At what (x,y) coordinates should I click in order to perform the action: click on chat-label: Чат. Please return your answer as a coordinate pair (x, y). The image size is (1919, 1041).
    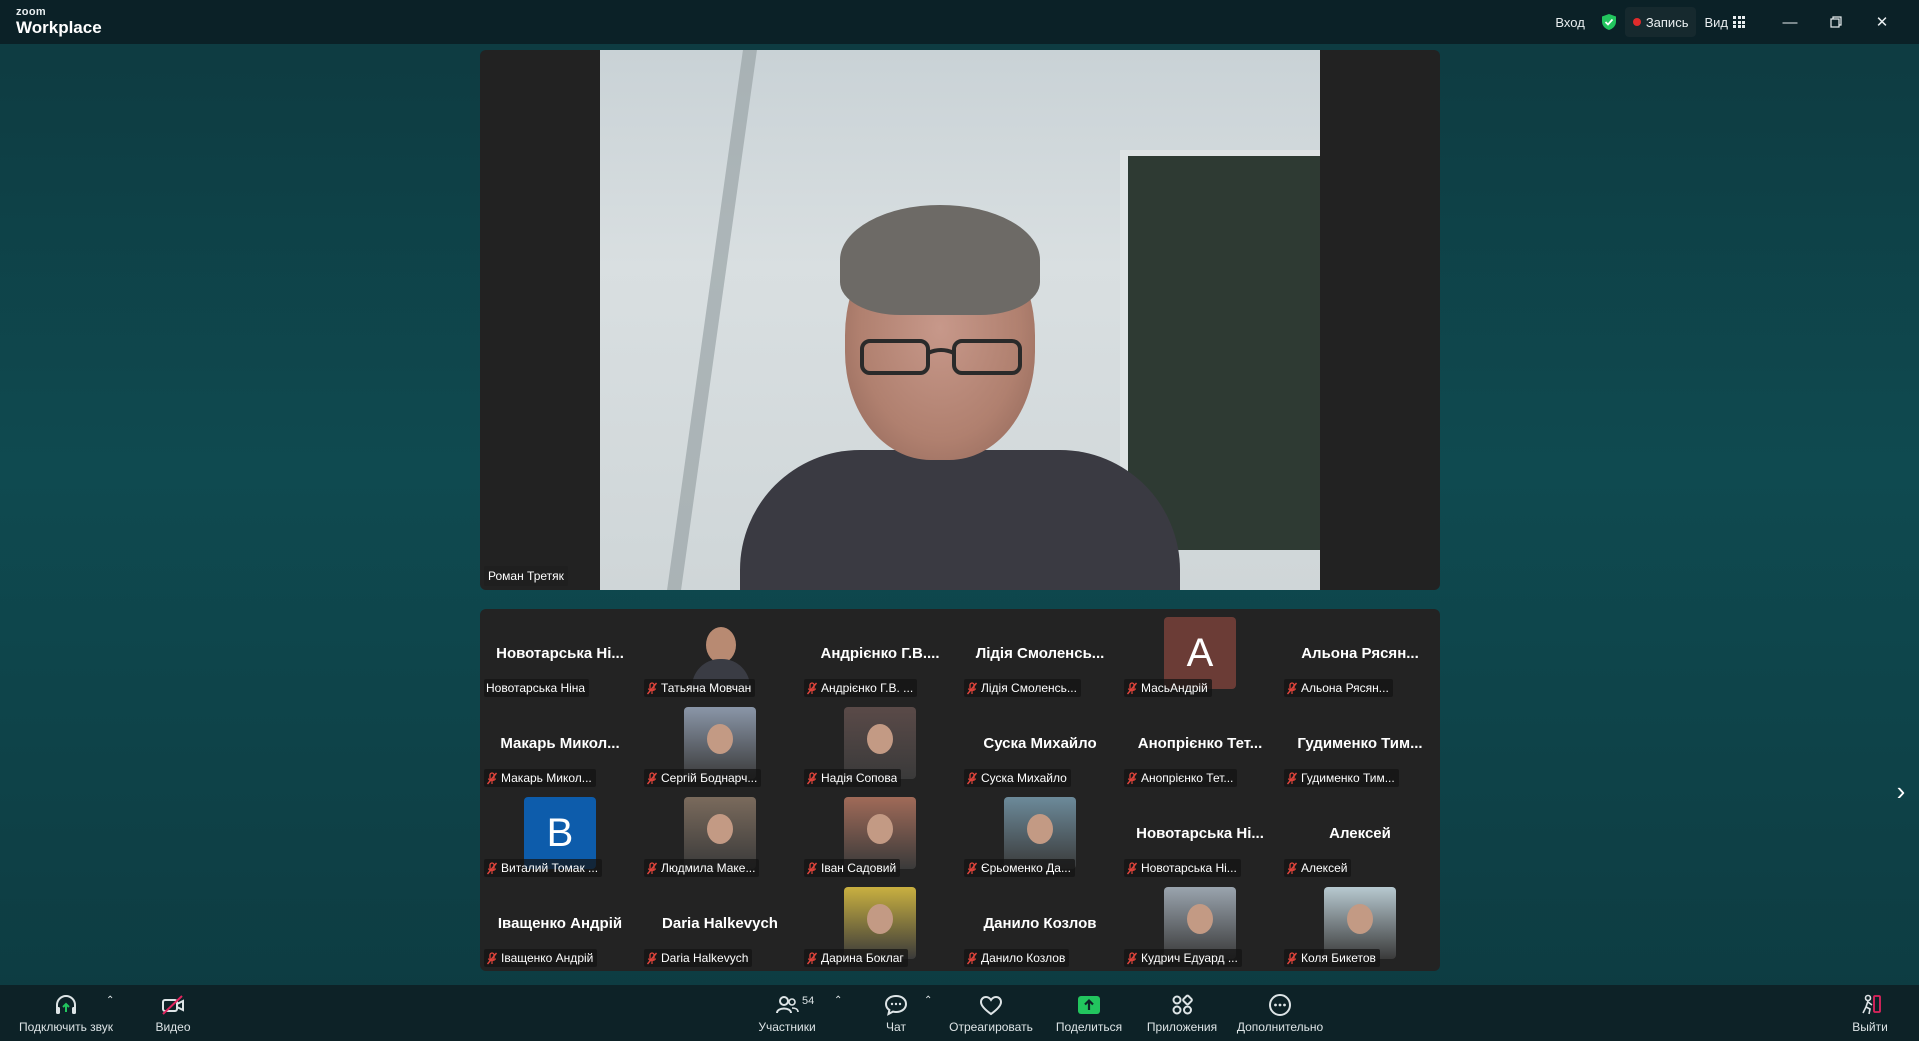
    Looking at the image, I should click on (896, 1026).